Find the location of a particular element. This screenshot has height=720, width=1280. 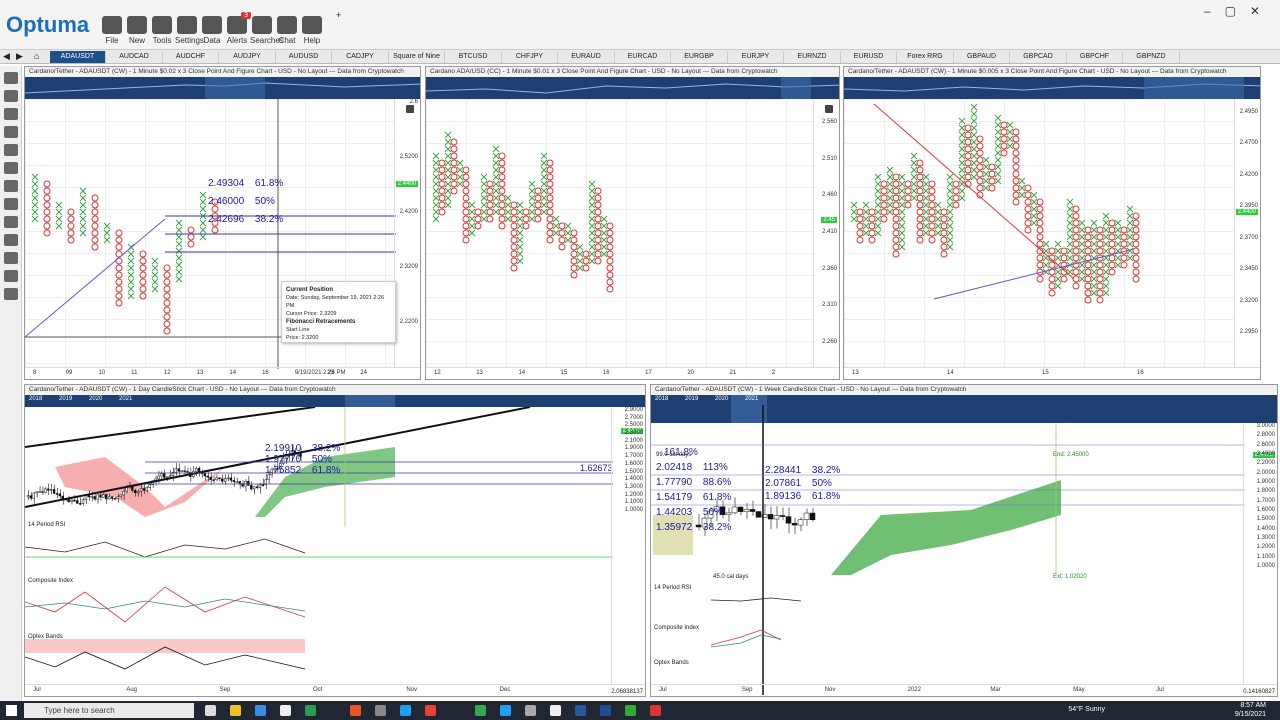

symbol-tab: Forex RRG is located at coordinates (926, 57).